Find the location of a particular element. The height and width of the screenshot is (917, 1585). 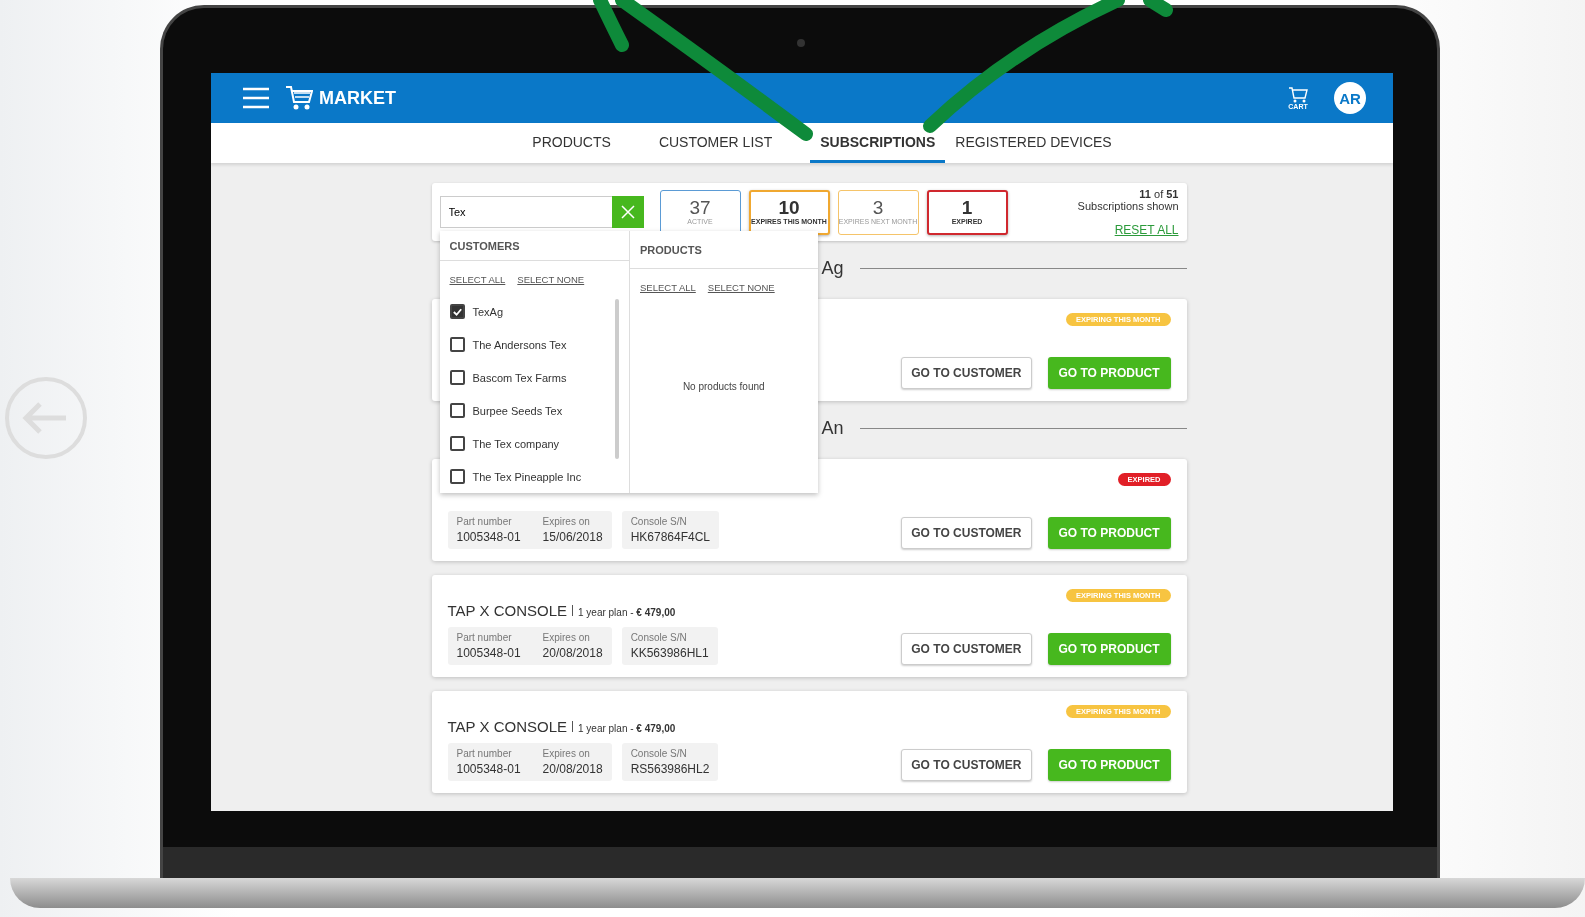

field-value: RS563986HL2 is located at coordinates (670, 769).